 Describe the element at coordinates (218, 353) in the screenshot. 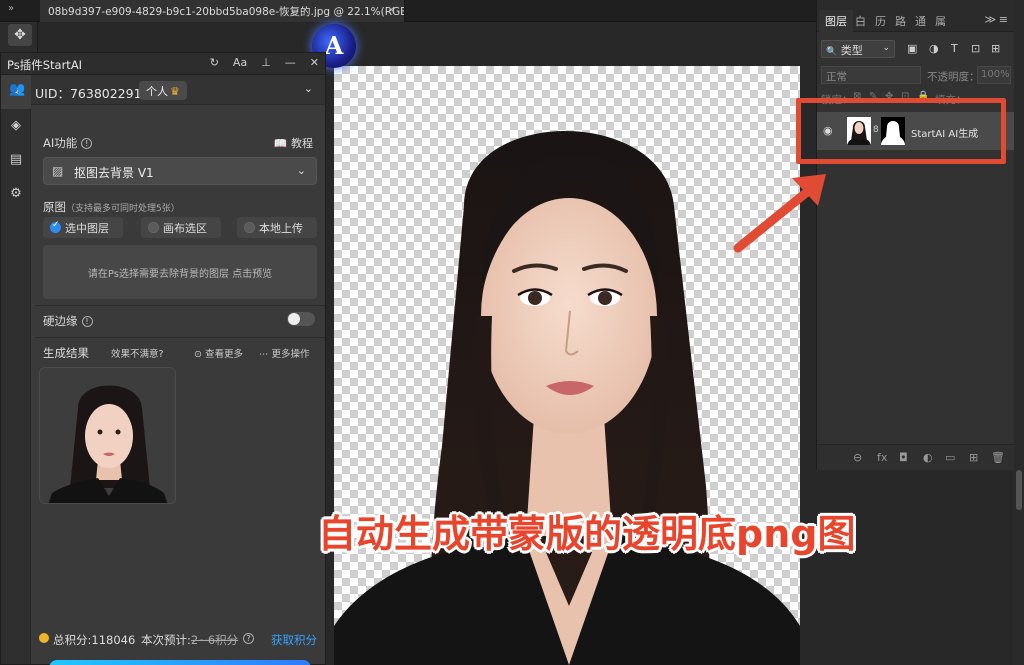

I see `view-more-link: ⊙ 查看更多` at that location.